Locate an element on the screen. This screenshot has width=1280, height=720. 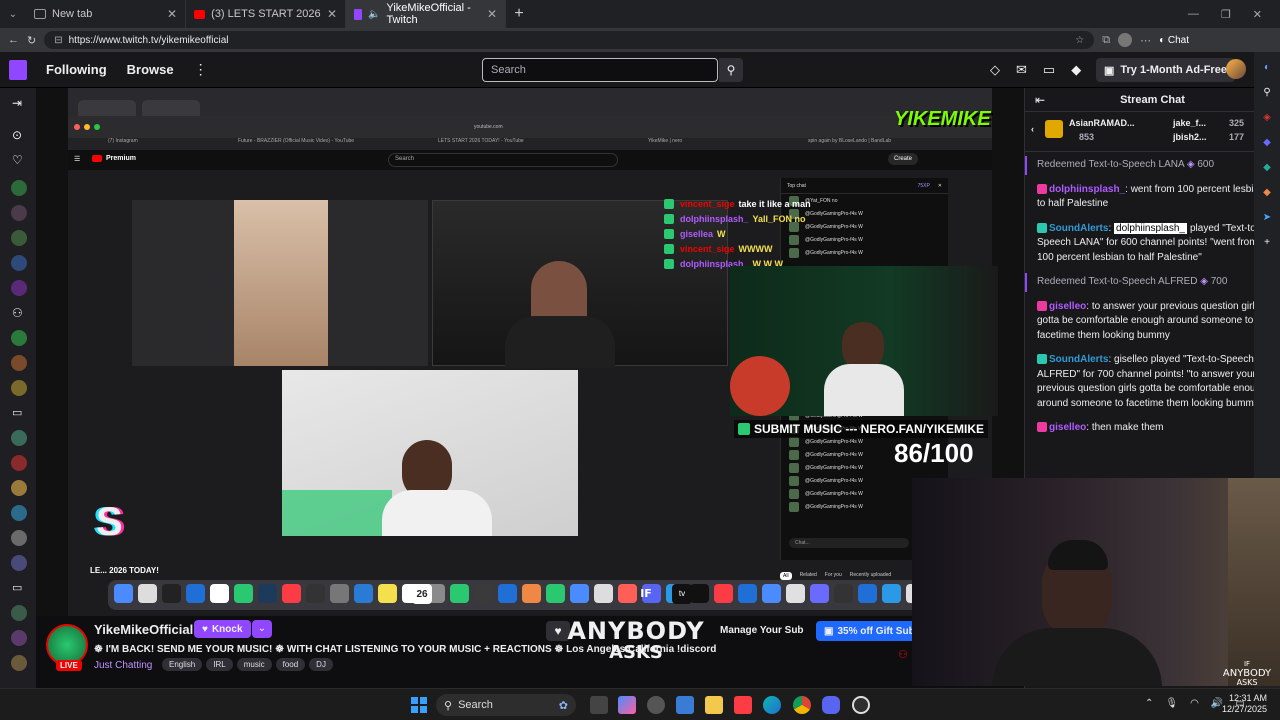
refresh-icon: ↻ is located at coordinates (31, 40).